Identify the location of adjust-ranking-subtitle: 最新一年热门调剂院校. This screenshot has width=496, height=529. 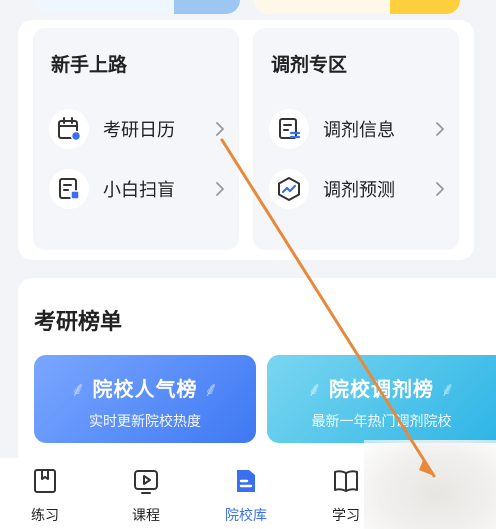
(381, 422).